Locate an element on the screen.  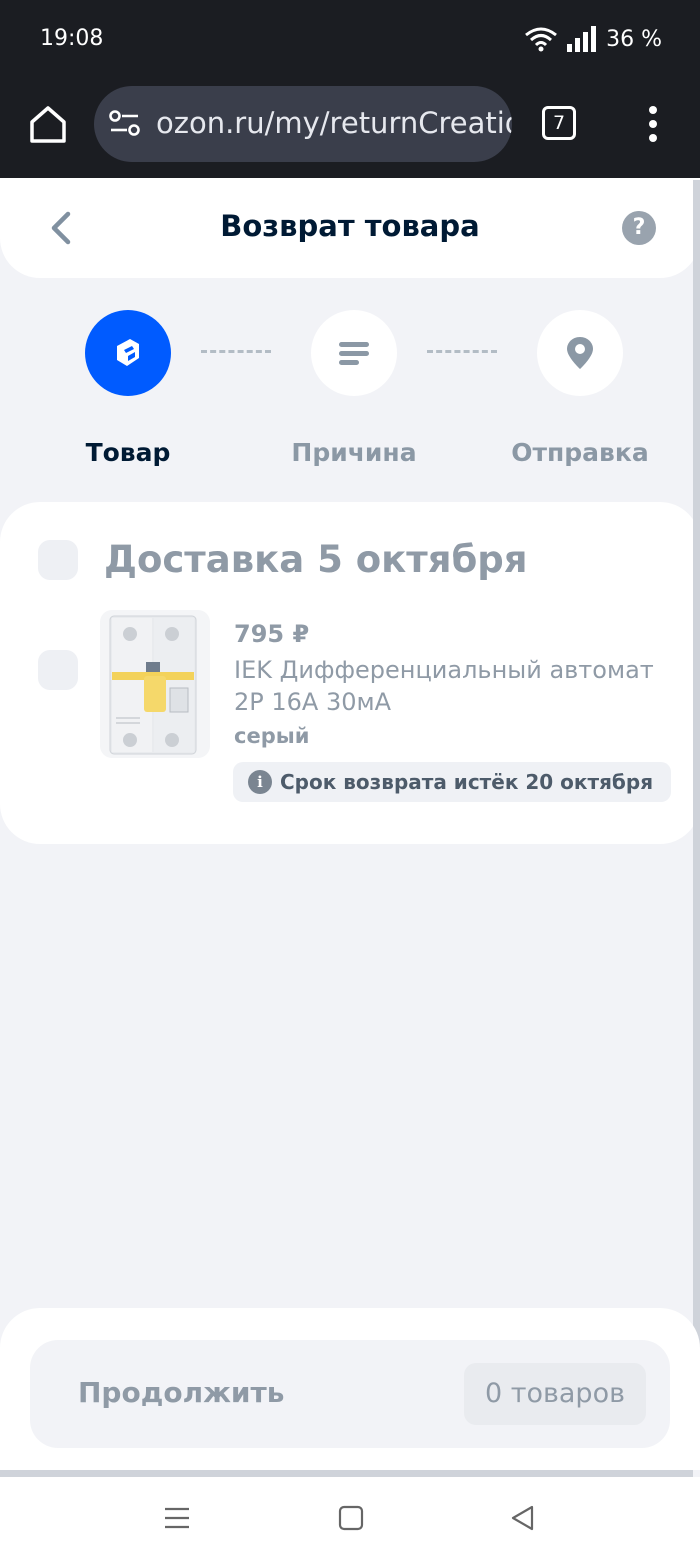
more-menu-icon is located at coordinates (653, 124).